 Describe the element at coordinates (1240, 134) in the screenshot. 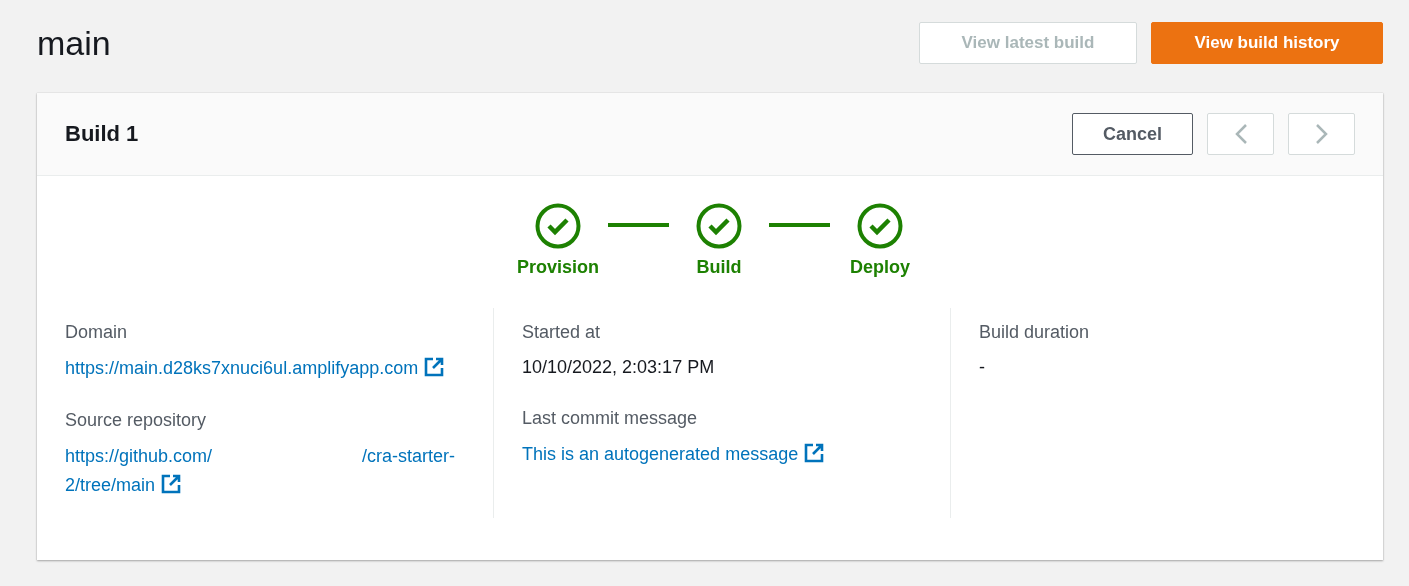

I see `chevron-left-icon` at that location.